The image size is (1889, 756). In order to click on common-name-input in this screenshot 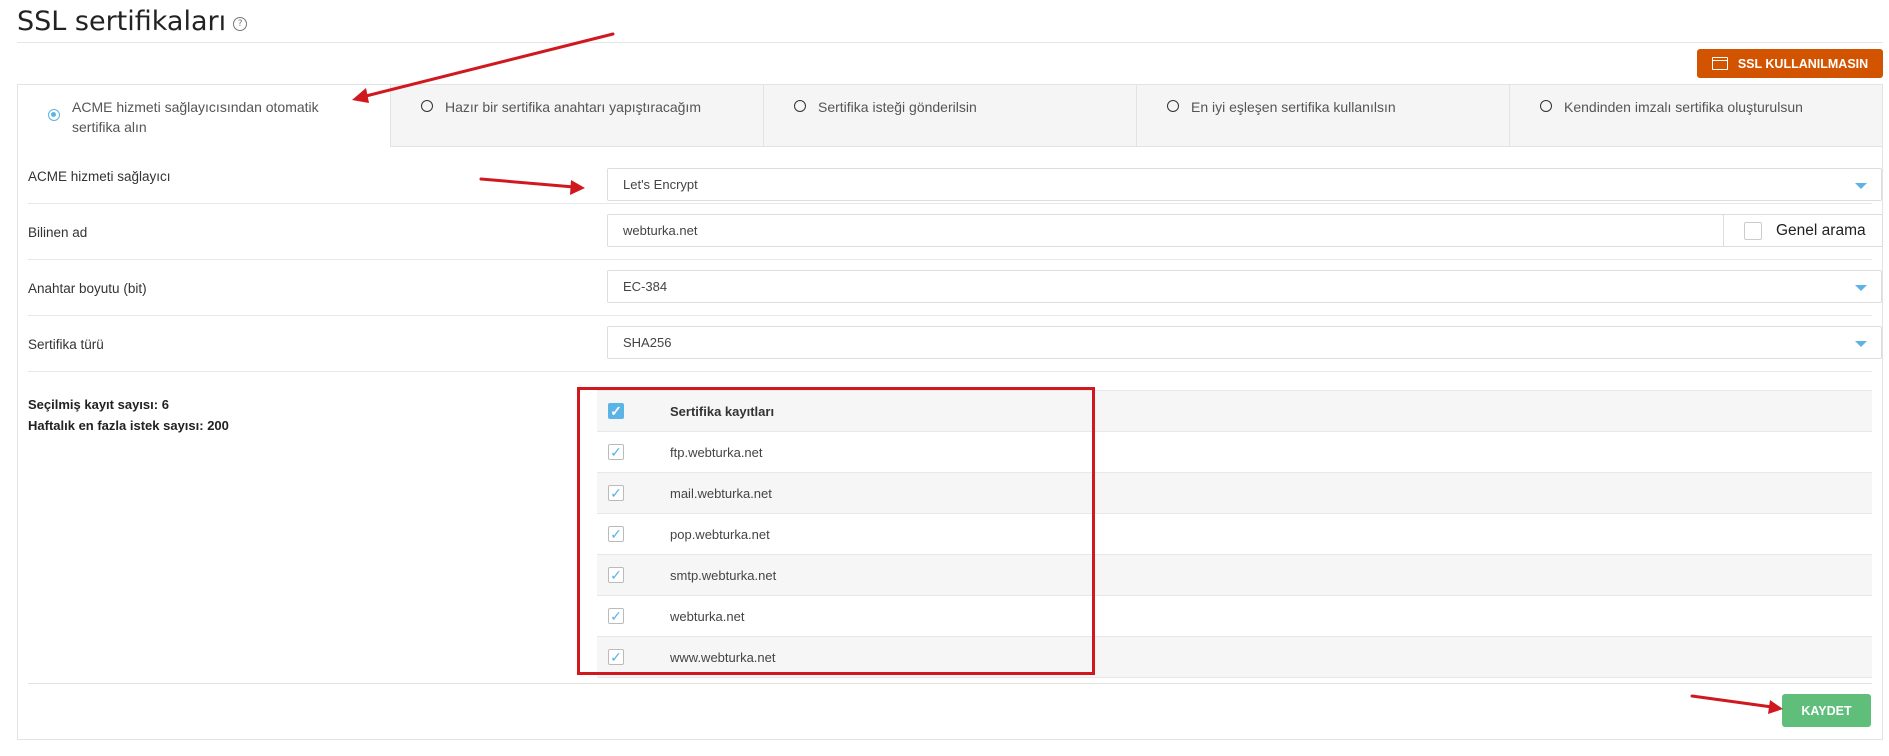, I will do `click(1165, 230)`.